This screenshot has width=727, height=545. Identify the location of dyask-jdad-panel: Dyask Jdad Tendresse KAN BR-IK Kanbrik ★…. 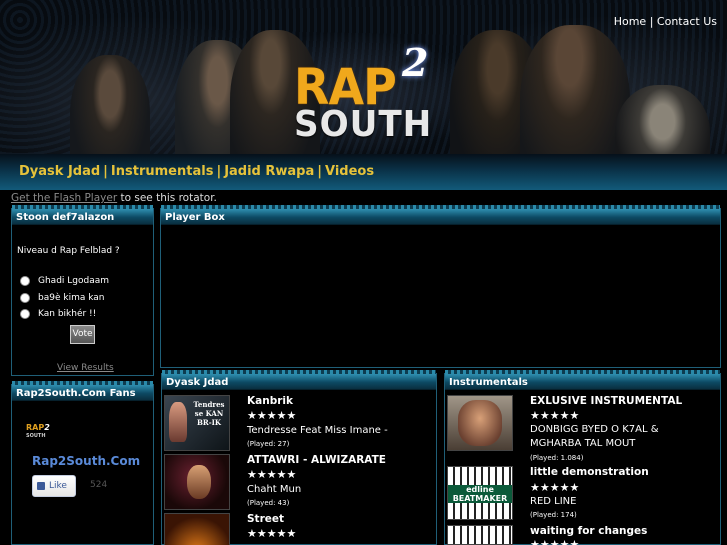
(299, 457).